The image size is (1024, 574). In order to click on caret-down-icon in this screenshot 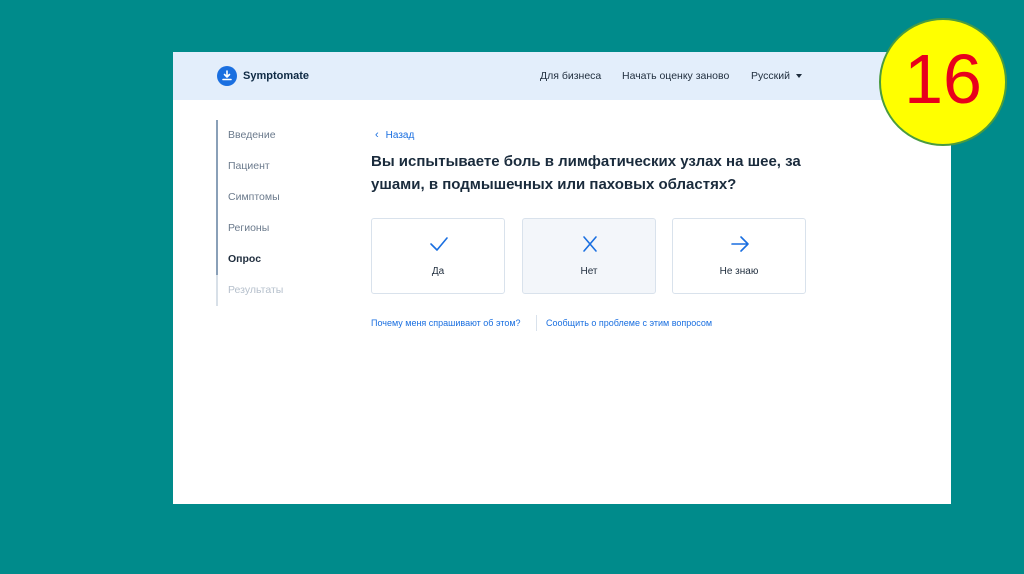, I will do `click(798, 76)`.